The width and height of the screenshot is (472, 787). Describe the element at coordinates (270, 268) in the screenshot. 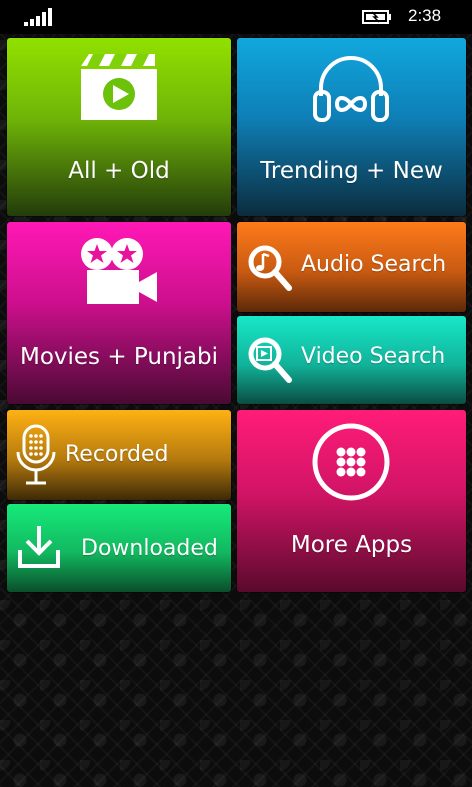

I see `audio-search-icon` at that location.